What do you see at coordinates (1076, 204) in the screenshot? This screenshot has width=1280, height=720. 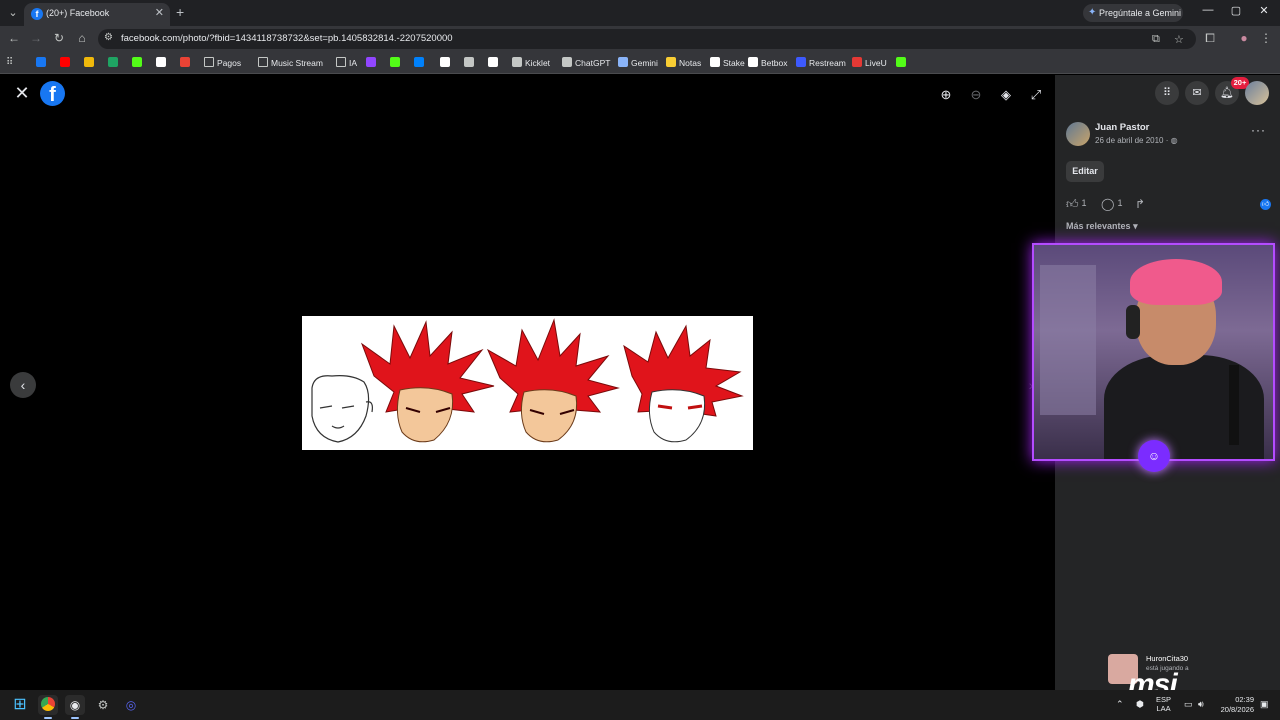 I see `like-button: 👍︎ 1` at bounding box center [1076, 204].